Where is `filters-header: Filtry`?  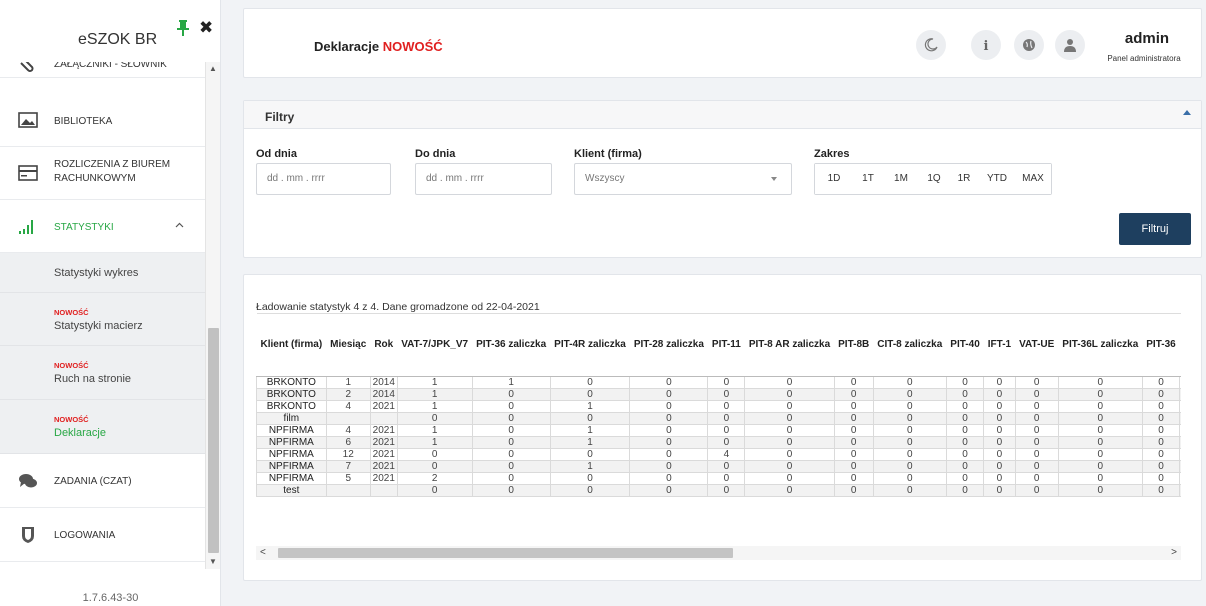 filters-header: Filtry is located at coordinates (722, 115).